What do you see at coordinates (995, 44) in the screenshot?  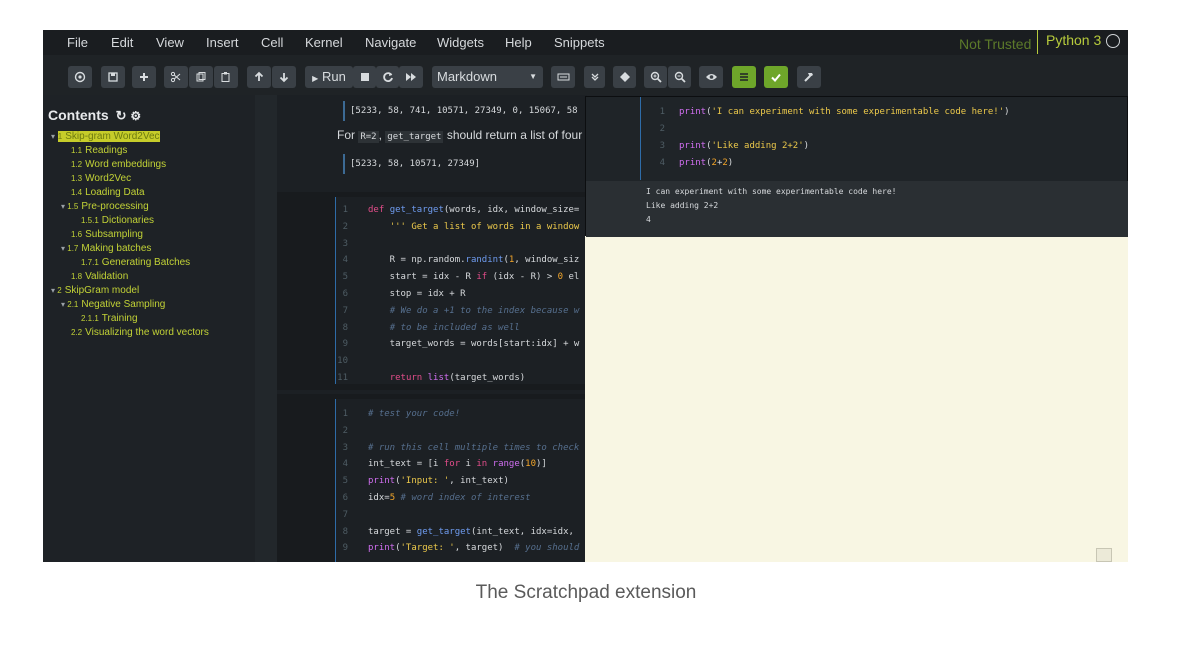 I see `trust-indicator: Not Trusted` at bounding box center [995, 44].